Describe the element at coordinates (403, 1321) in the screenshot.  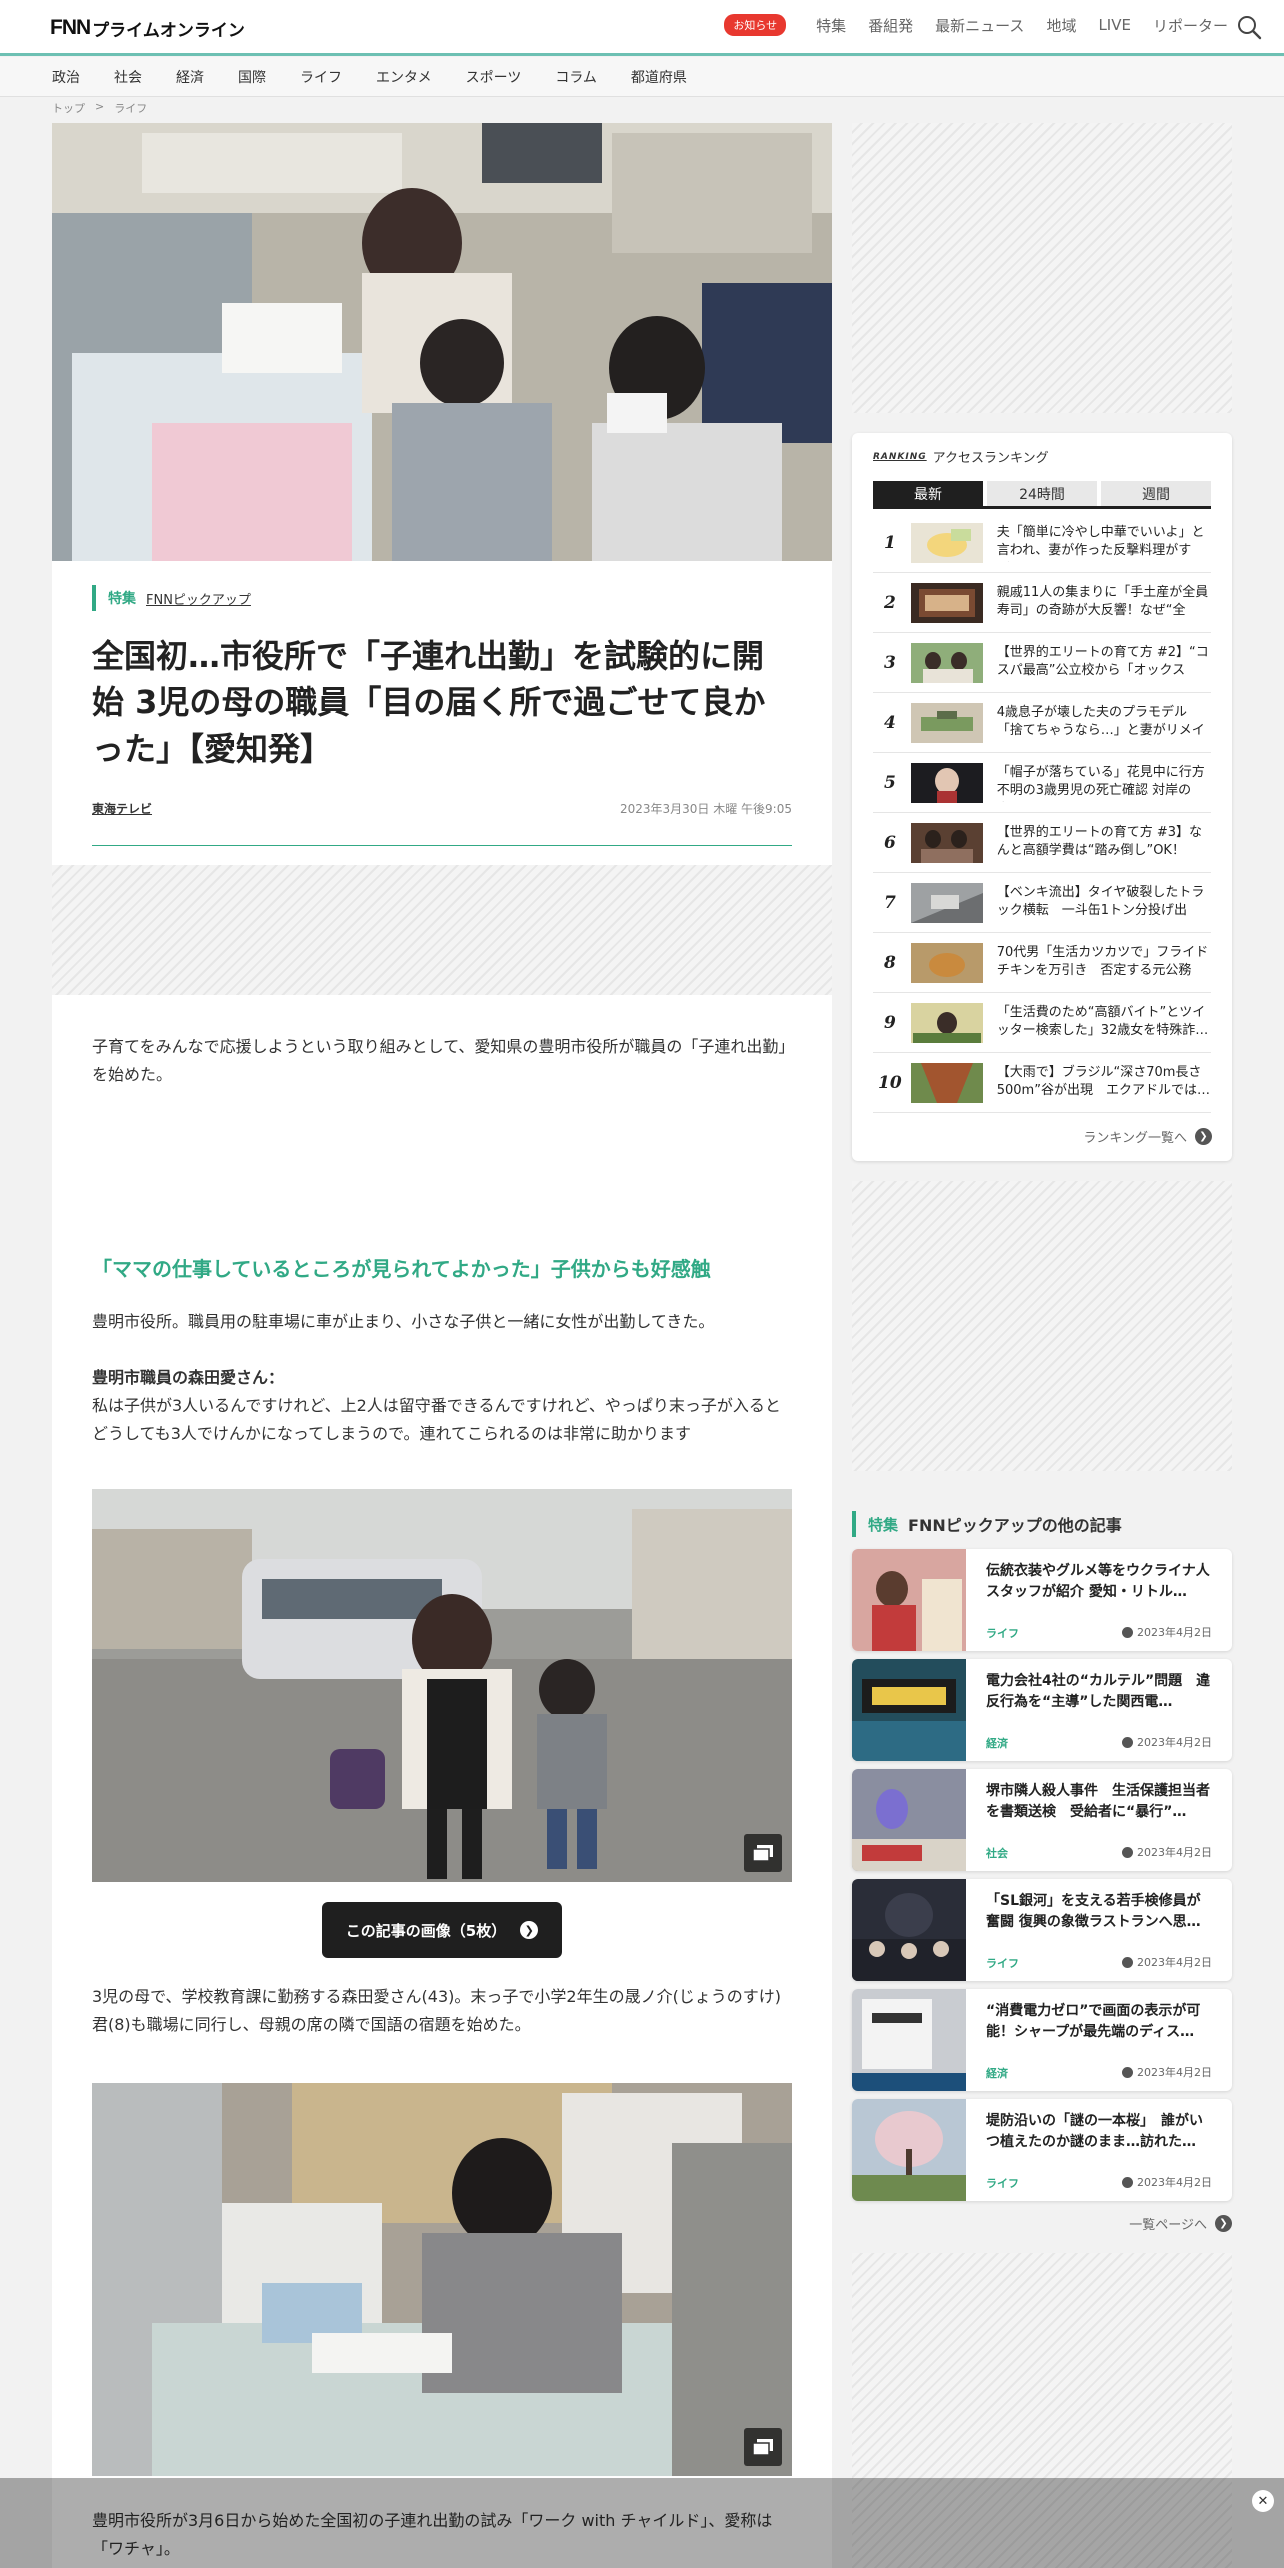
I see `article-paragraph: 豊明市役所。職員用の駐車場に車が止まり、小さな子供と一緒に女性が出勤してきた。` at that location.